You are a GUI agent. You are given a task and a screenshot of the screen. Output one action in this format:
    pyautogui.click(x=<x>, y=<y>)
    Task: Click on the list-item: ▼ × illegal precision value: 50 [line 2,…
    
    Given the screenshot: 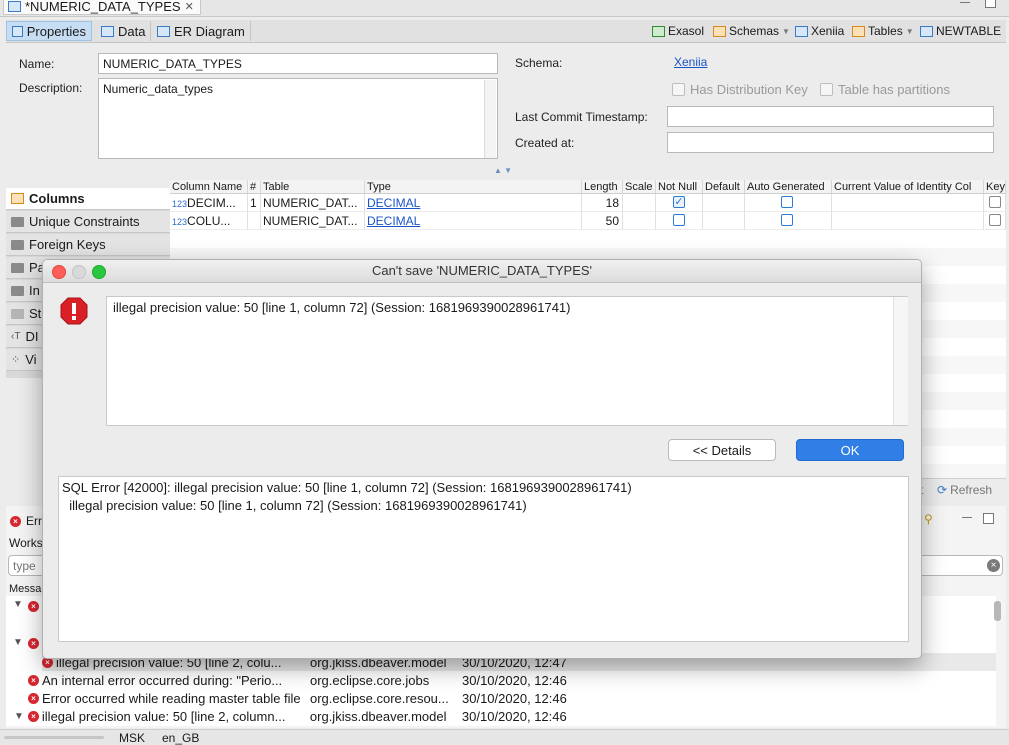 What is the action you would take?
    pyautogui.click(x=505, y=716)
    